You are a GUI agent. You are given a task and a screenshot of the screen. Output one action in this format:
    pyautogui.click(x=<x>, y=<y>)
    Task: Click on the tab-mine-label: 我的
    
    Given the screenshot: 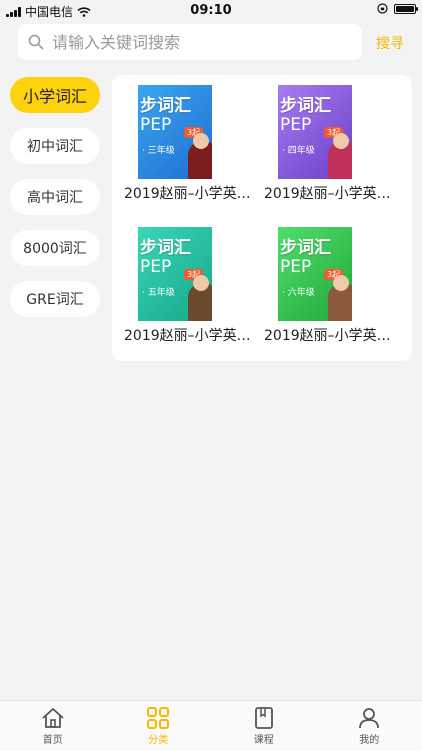 What is the action you would take?
    pyautogui.click(x=369, y=738)
    